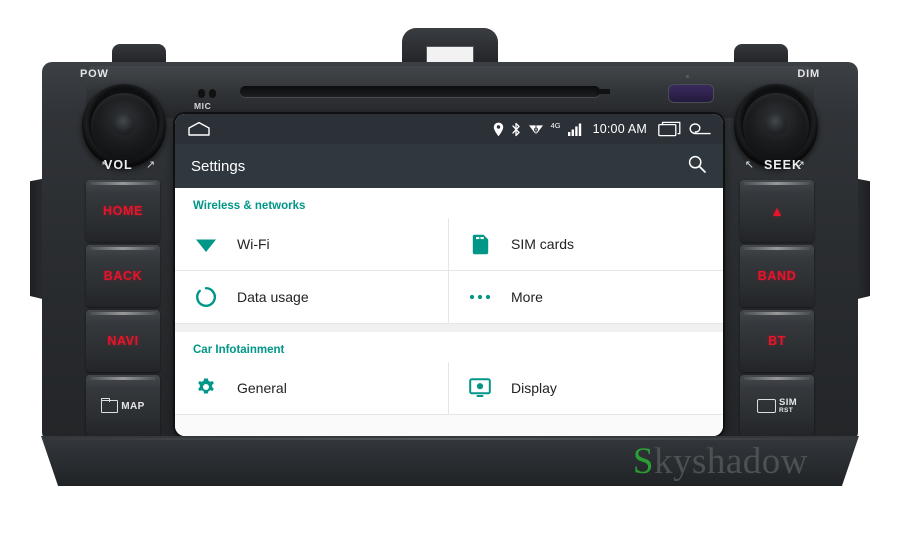 The width and height of the screenshot is (900, 537). I want to click on map-icon, so click(109, 405).